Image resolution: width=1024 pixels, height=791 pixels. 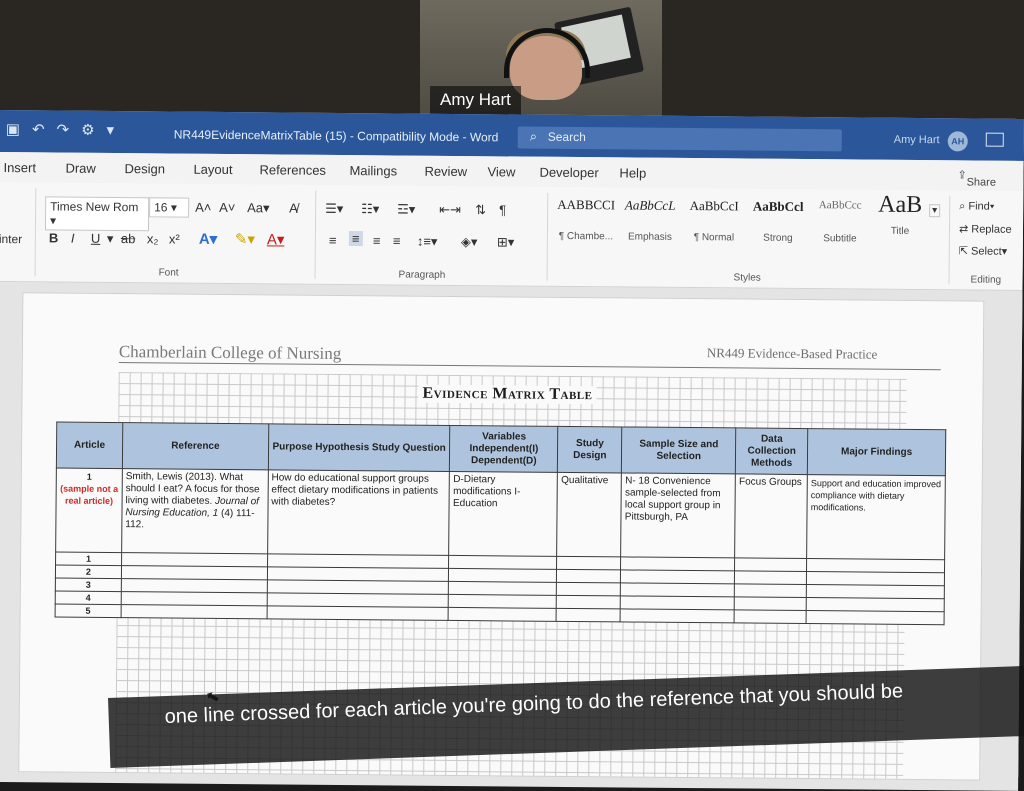 What do you see at coordinates (840, 222) in the screenshot?
I see `style-subtitle: AaBbCcc Subtitle` at bounding box center [840, 222].